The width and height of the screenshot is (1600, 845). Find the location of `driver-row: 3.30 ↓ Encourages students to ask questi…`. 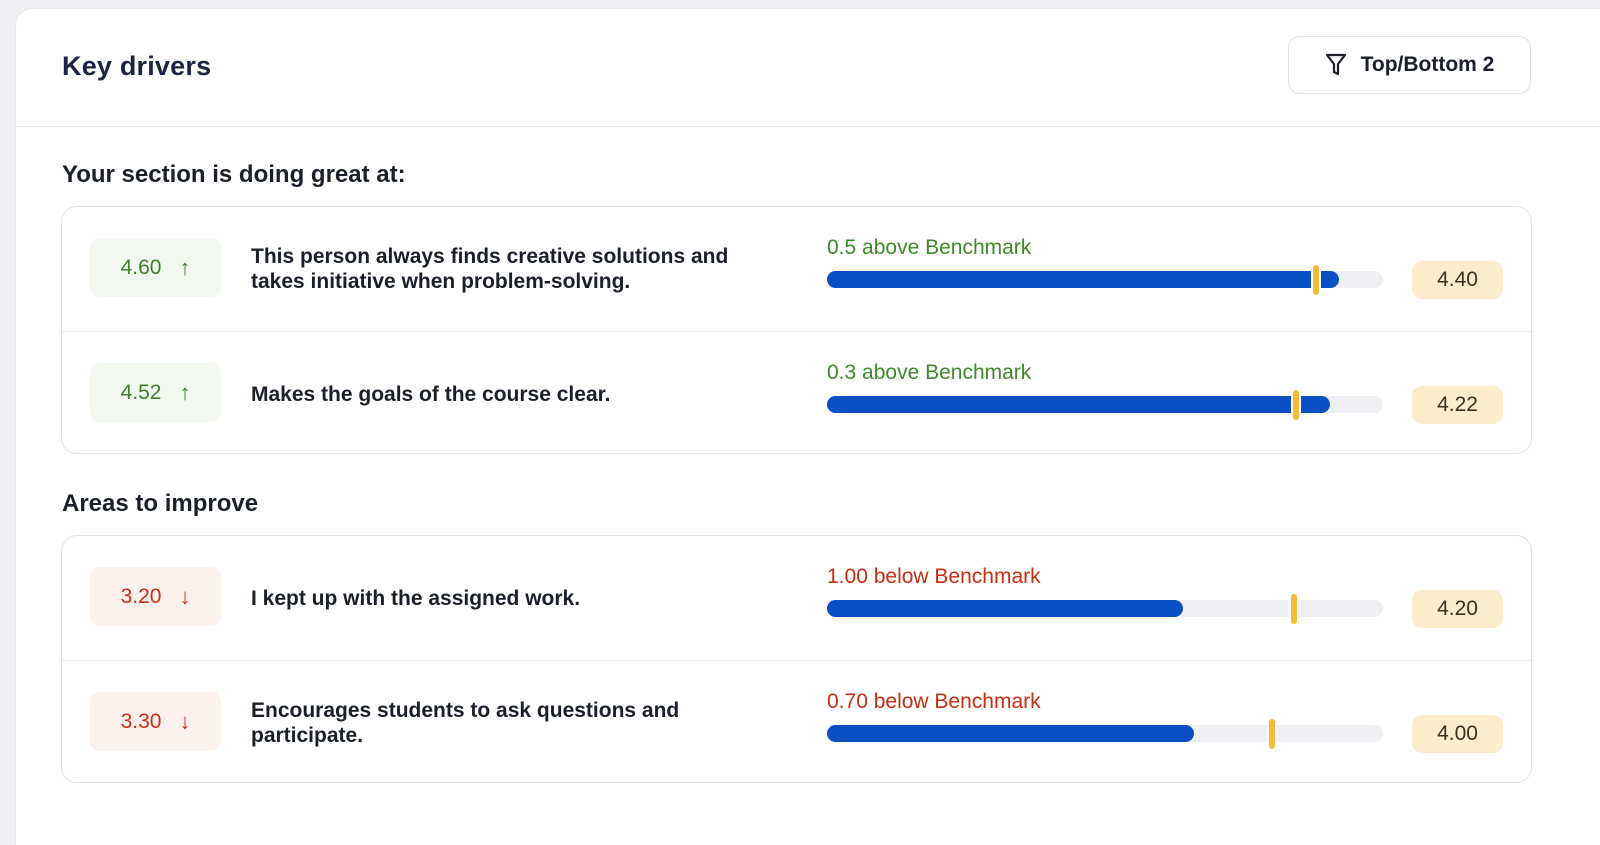

driver-row: 3.30 ↓ Encourages students to ask questi… is located at coordinates (796, 721).